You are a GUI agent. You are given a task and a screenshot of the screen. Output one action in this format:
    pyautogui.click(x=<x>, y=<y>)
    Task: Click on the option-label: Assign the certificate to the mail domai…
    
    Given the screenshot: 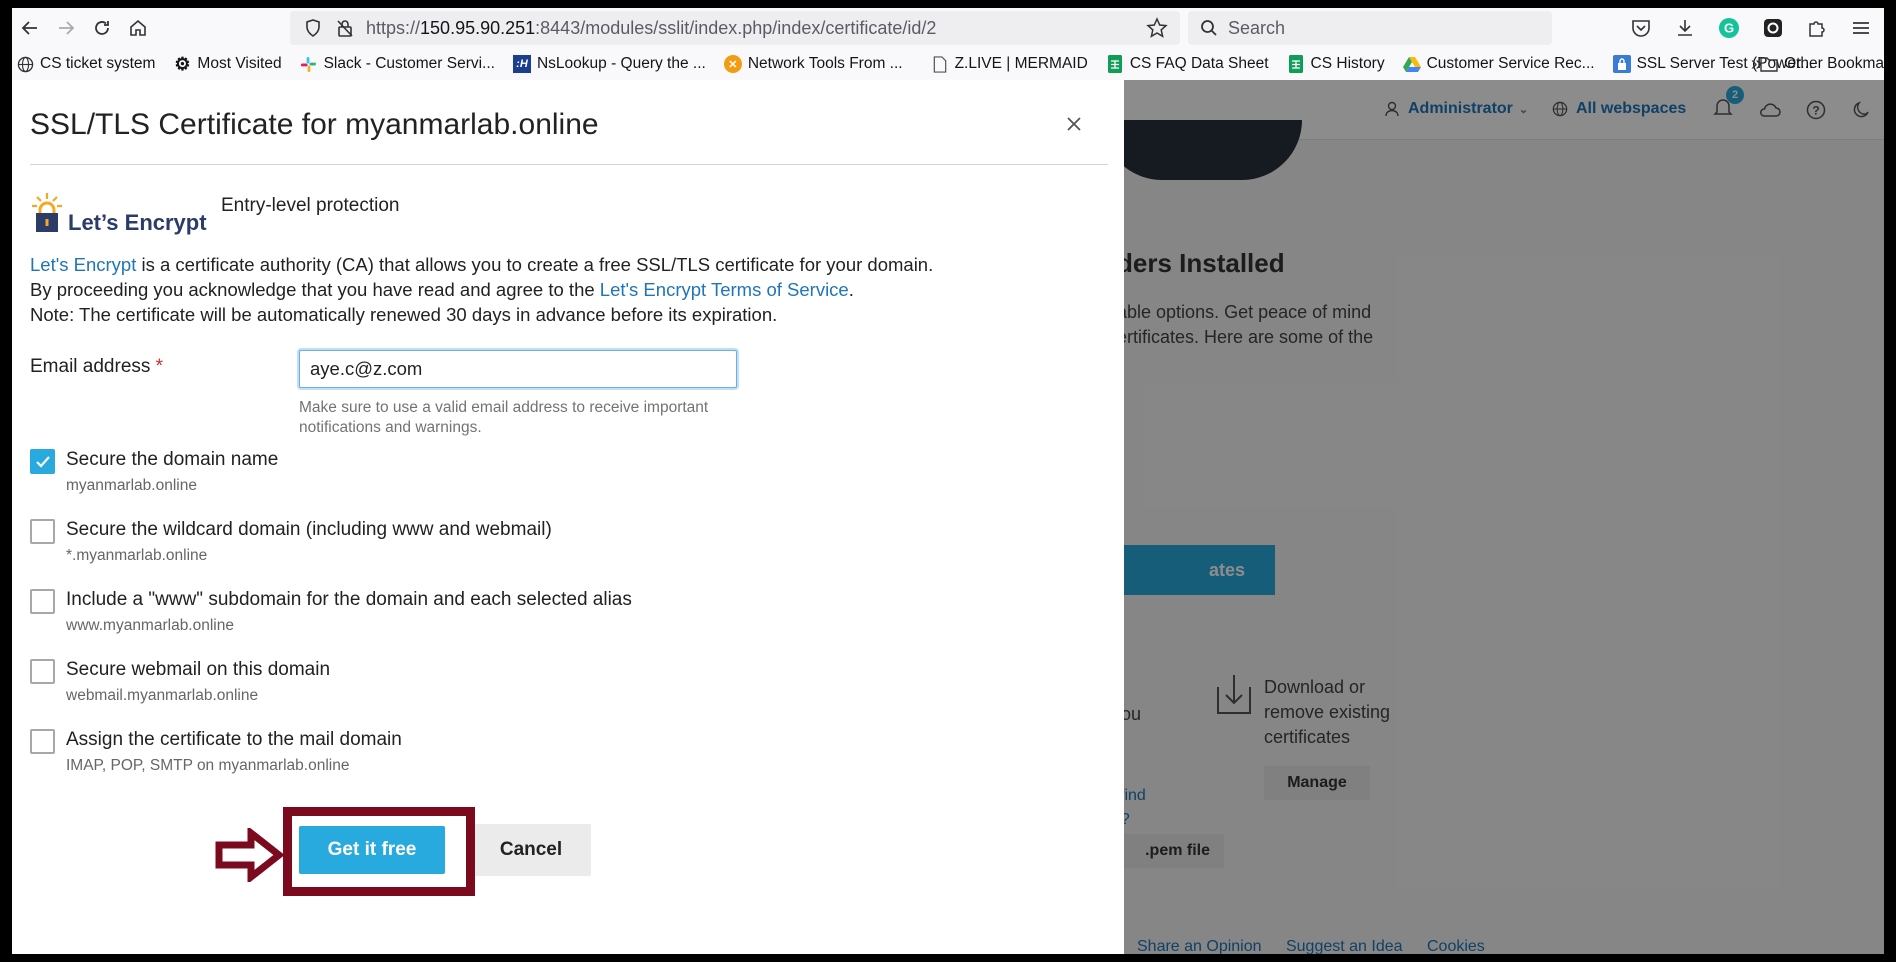 What is the action you would take?
    pyautogui.click(x=234, y=739)
    